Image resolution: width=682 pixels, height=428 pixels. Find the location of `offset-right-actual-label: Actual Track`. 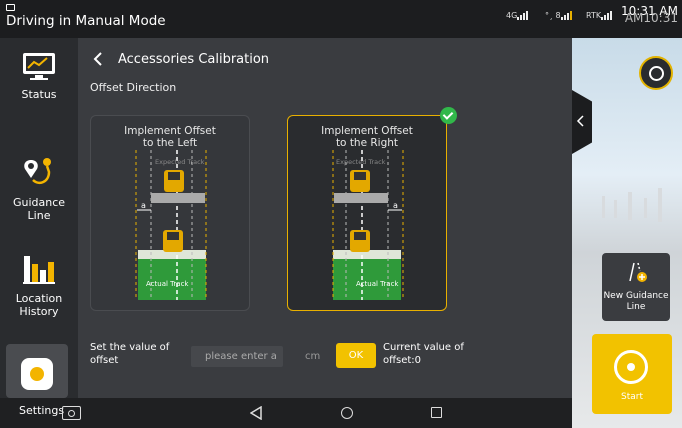

offset-right-actual-label: Actual Track is located at coordinates (377, 284).